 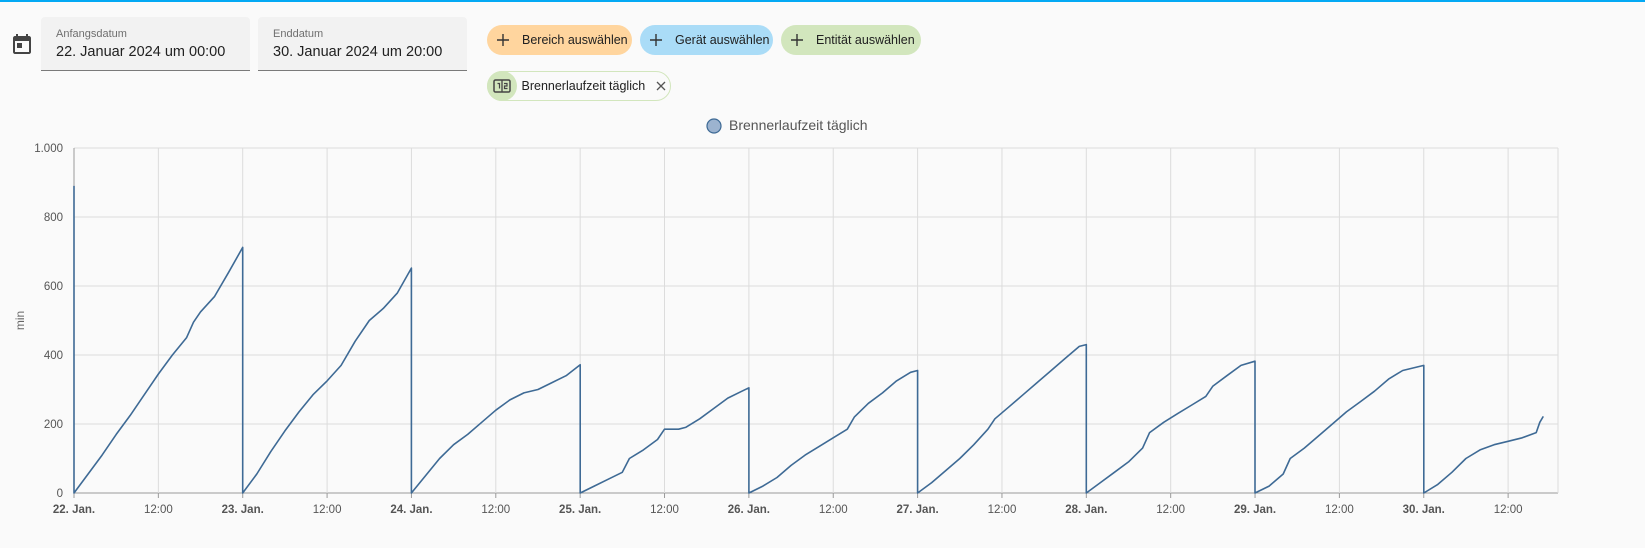 I want to click on legend-swatch-icon, so click(x=714, y=126).